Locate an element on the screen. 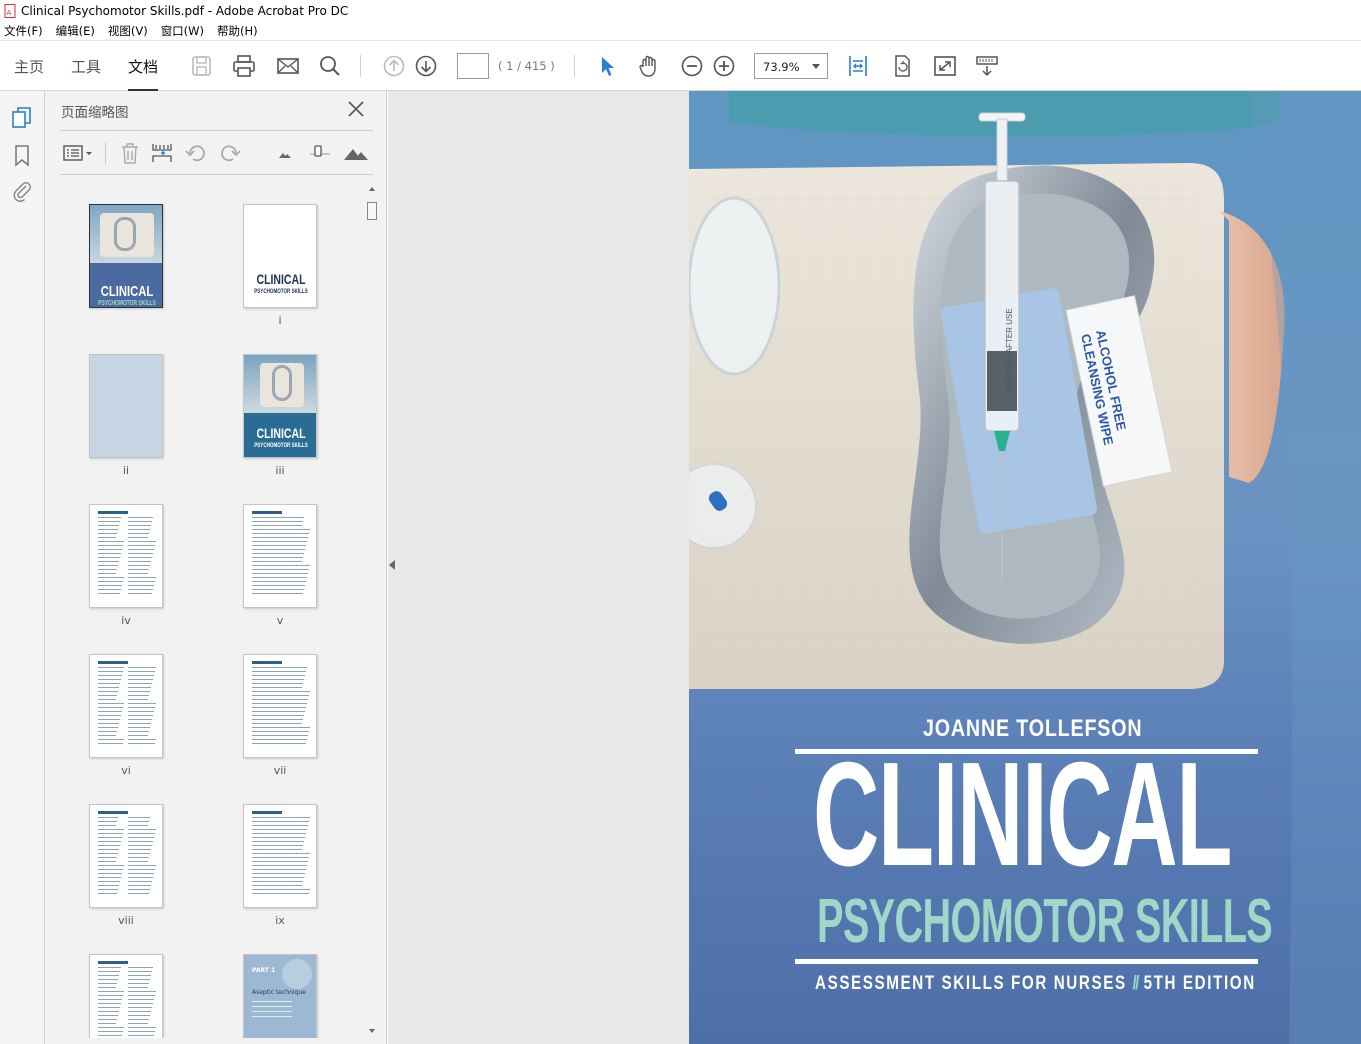  thumbnail-label: ix is located at coordinates (280, 920).